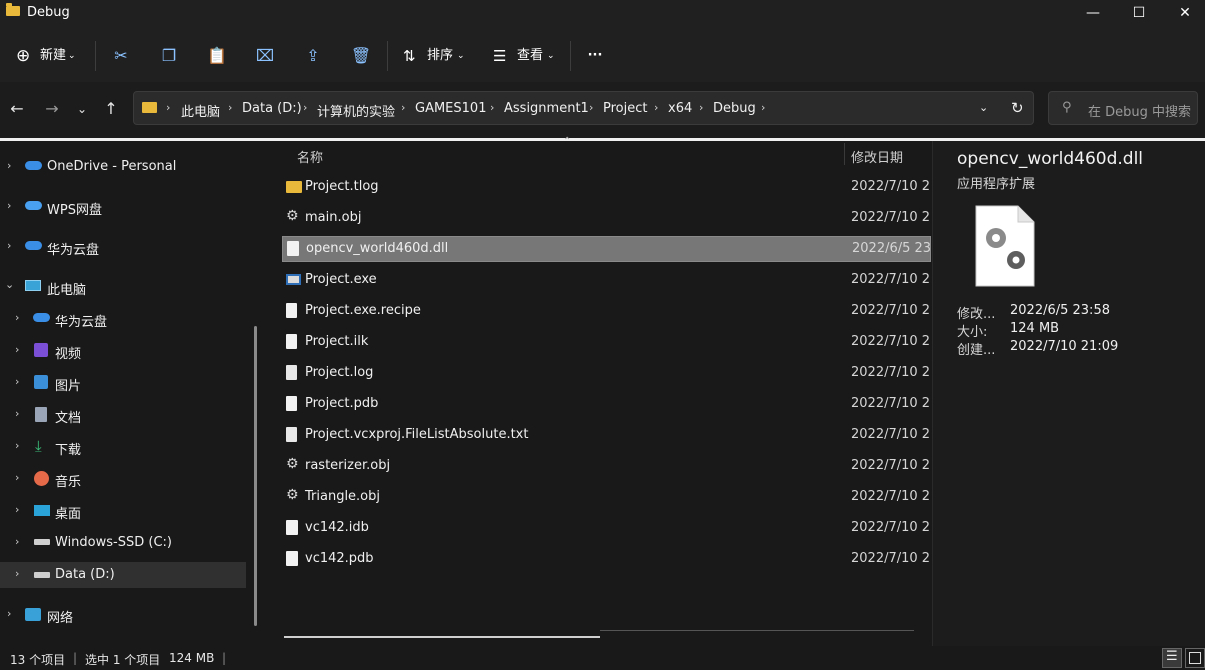  What do you see at coordinates (123, 287) in the screenshot?
I see `sidebar-item-this-pc: ⌄ 此电脑` at bounding box center [123, 287].